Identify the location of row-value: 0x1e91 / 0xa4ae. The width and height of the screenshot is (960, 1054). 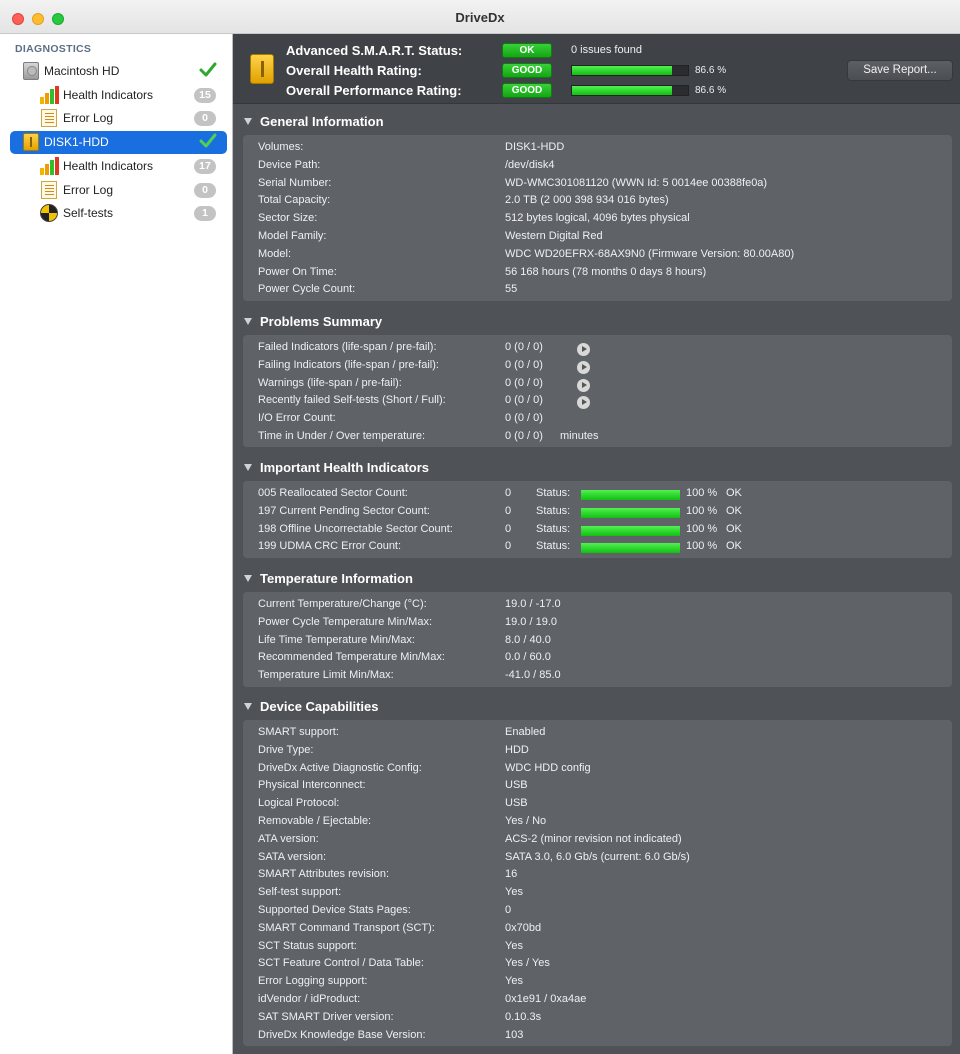
(546, 999).